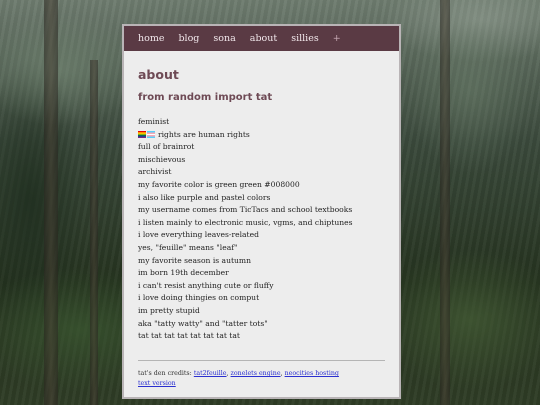 The image size is (540, 405). Describe the element at coordinates (188, 38) in the screenshot. I see `nav-blog: blog` at that location.